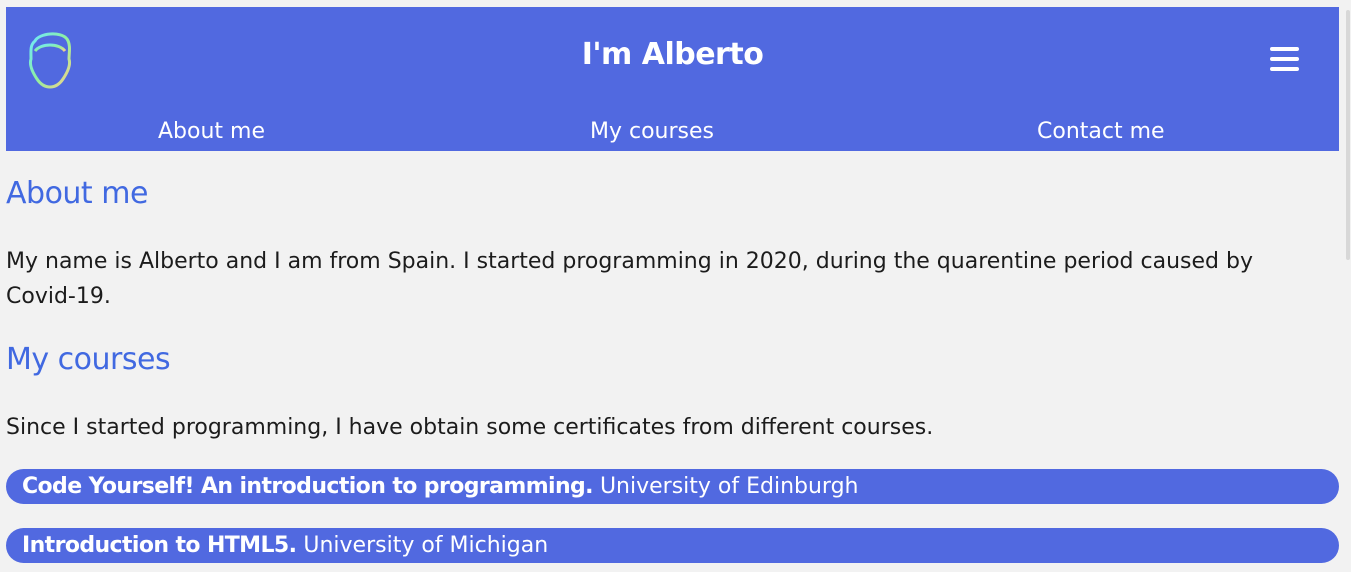 Image resolution: width=1351 pixels, height=572 pixels. What do you see at coordinates (652, 131) in the screenshot?
I see `nav-link-my-courses: My courses` at bounding box center [652, 131].